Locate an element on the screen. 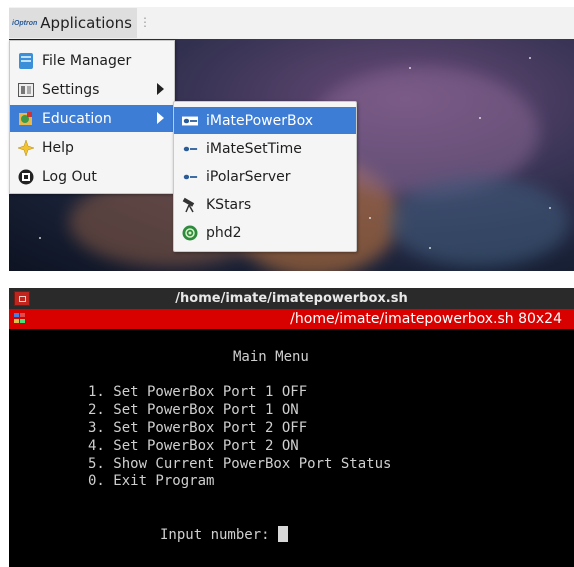  nebula-cloud is located at coordinates (479, 222).